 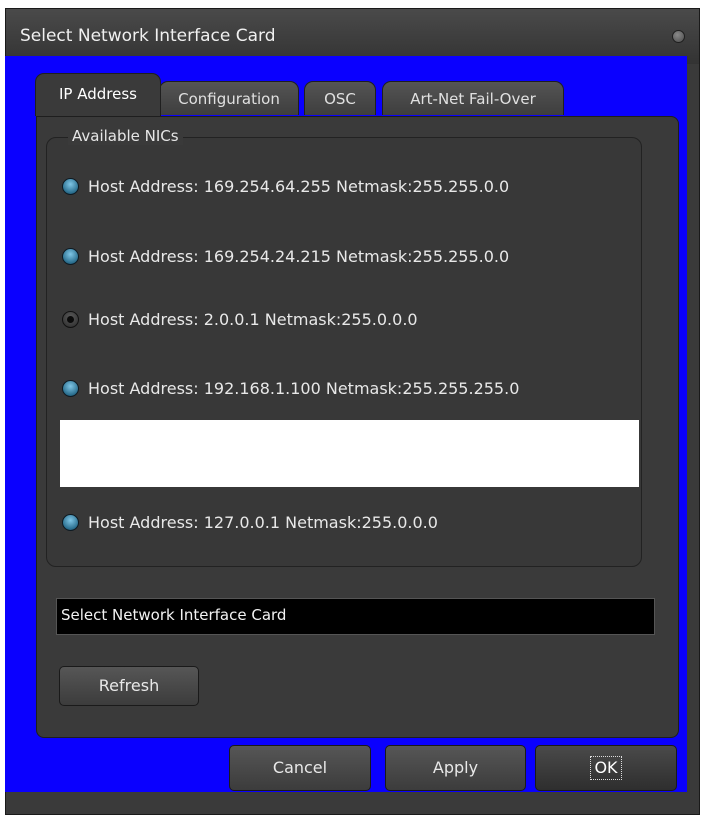 I want to click on tab-osc: OSC, so click(x=340, y=98).